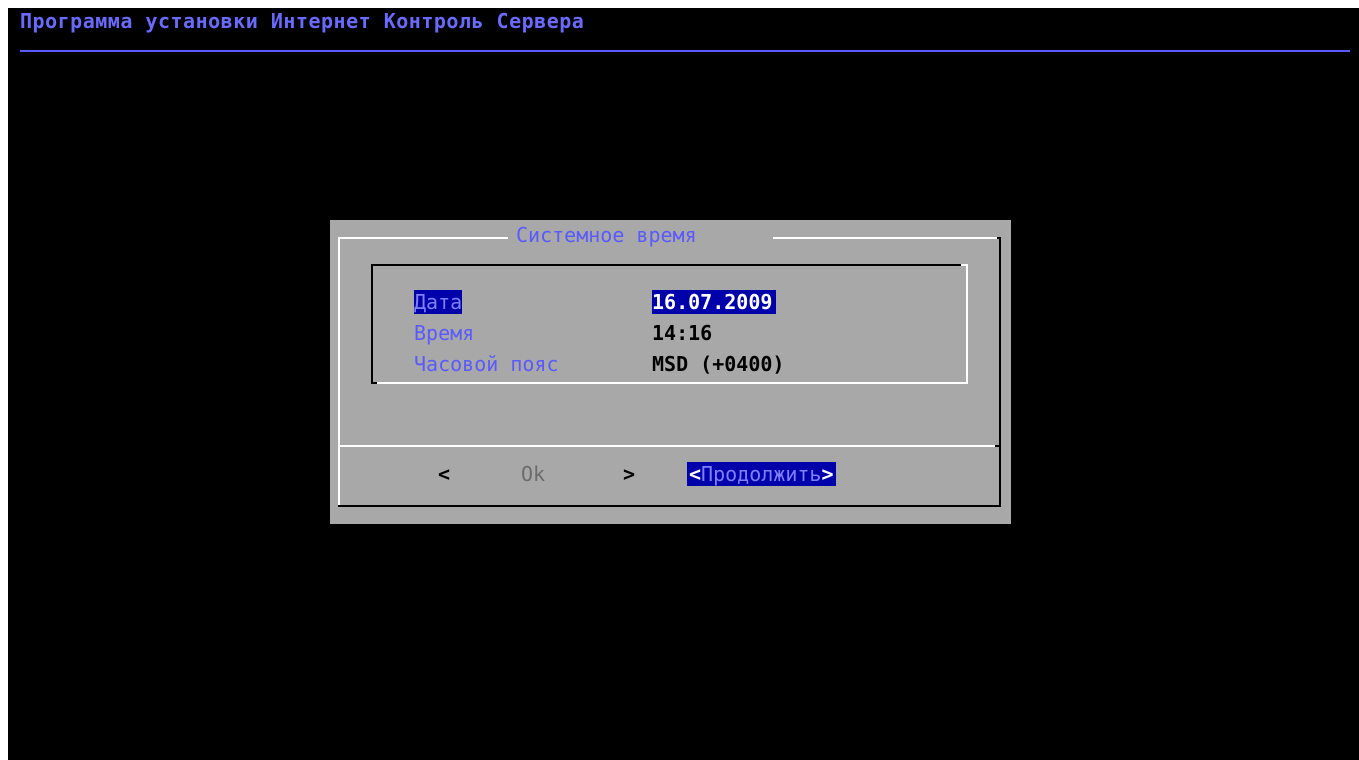 This screenshot has height=760, width=1359. What do you see at coordinates (533, 474) in the screenshot?
I see `ok-button: Ok` at bounding box center [533, 474].